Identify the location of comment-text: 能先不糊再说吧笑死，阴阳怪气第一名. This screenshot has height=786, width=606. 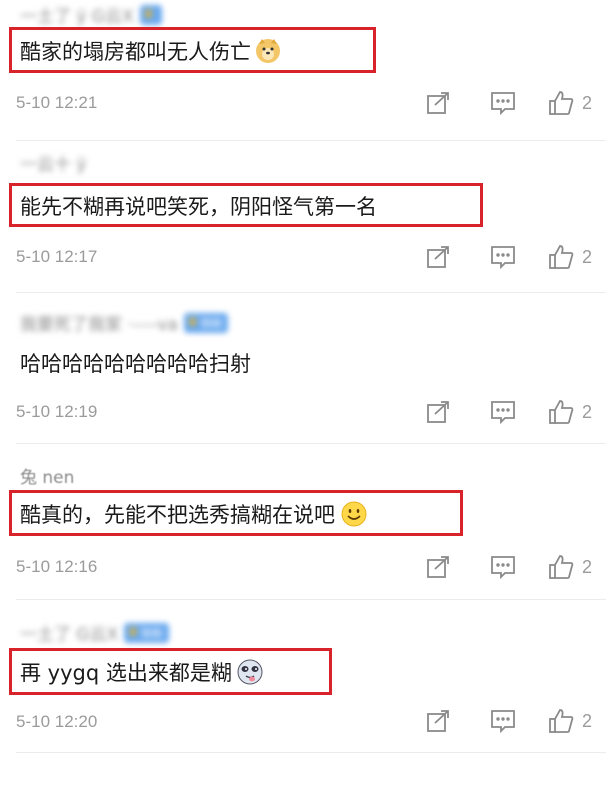
(198, 207).